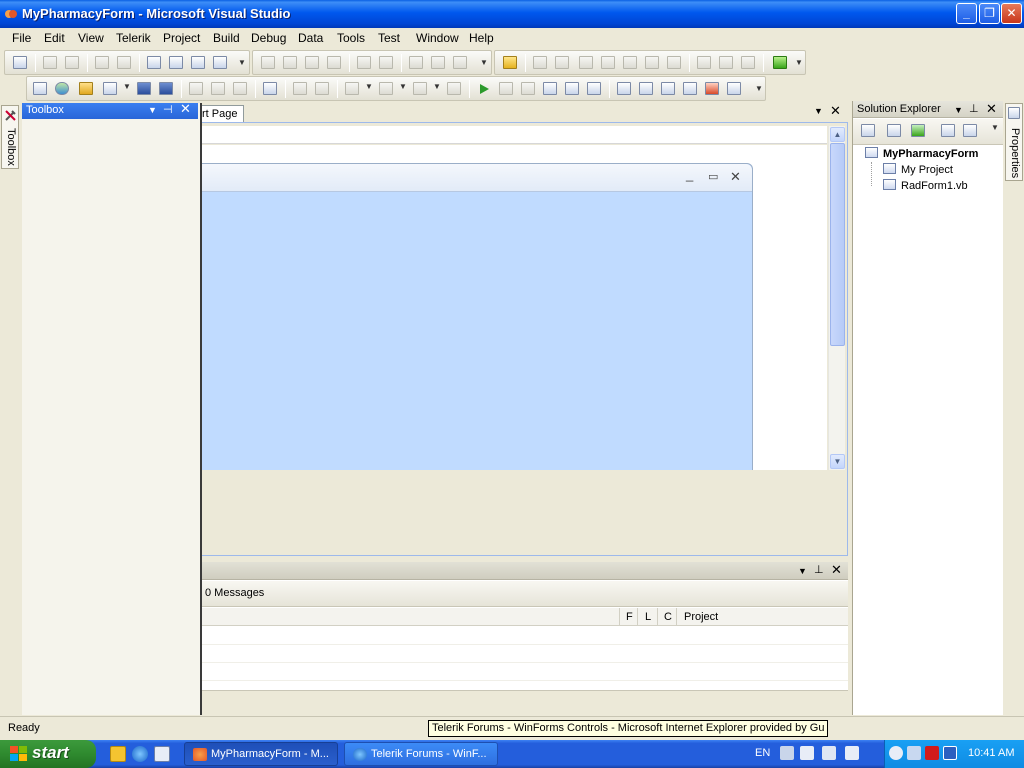 The height and width of the screenshot is (768, 1024). I want to click on form-icon, so click(102, 62).